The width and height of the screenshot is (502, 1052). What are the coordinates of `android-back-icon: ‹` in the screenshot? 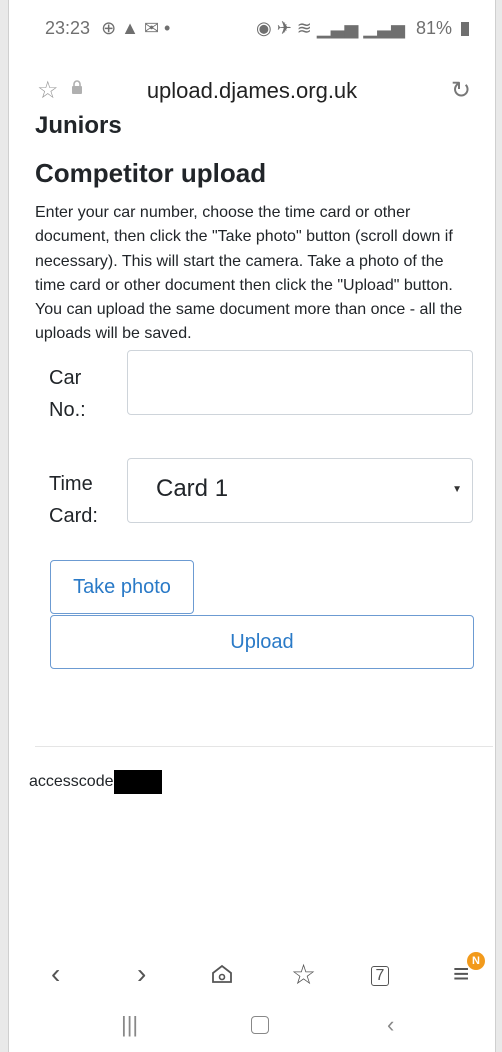 It's located at (390, 1025).